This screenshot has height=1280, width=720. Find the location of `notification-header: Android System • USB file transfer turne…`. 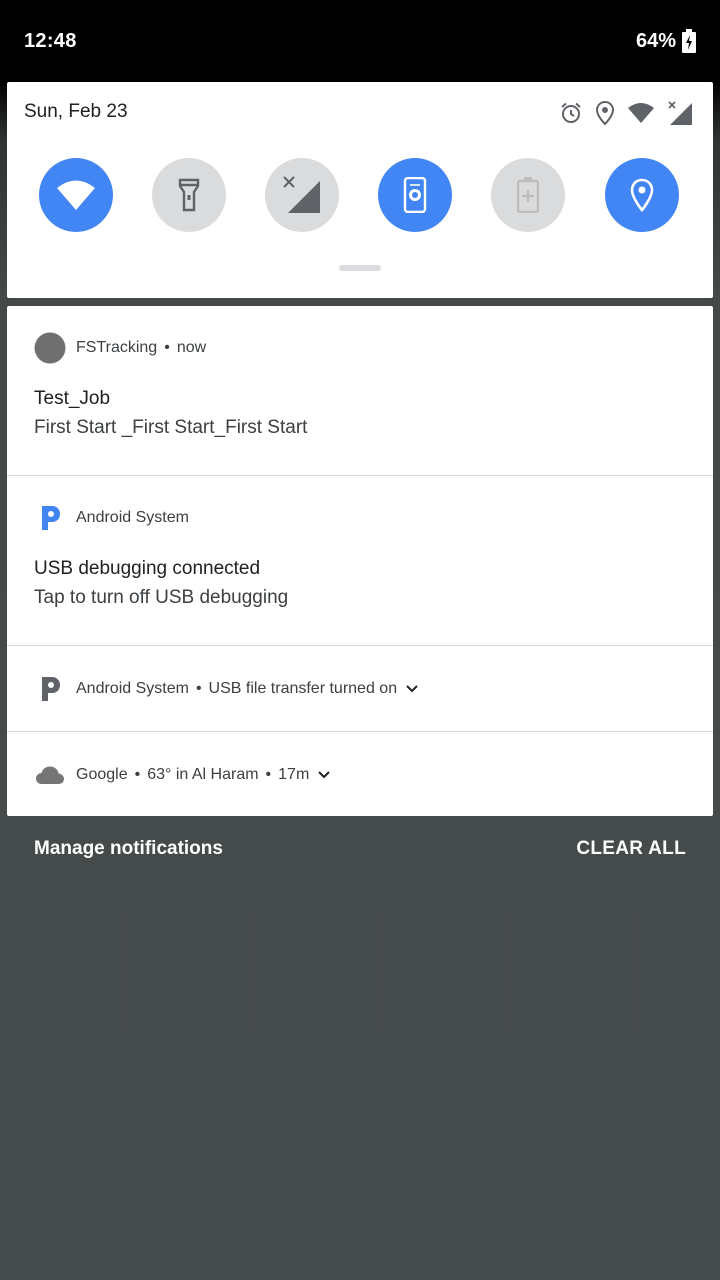

notification-header: Android System • USB file transfer turne… is located at coordinates (226, 689).